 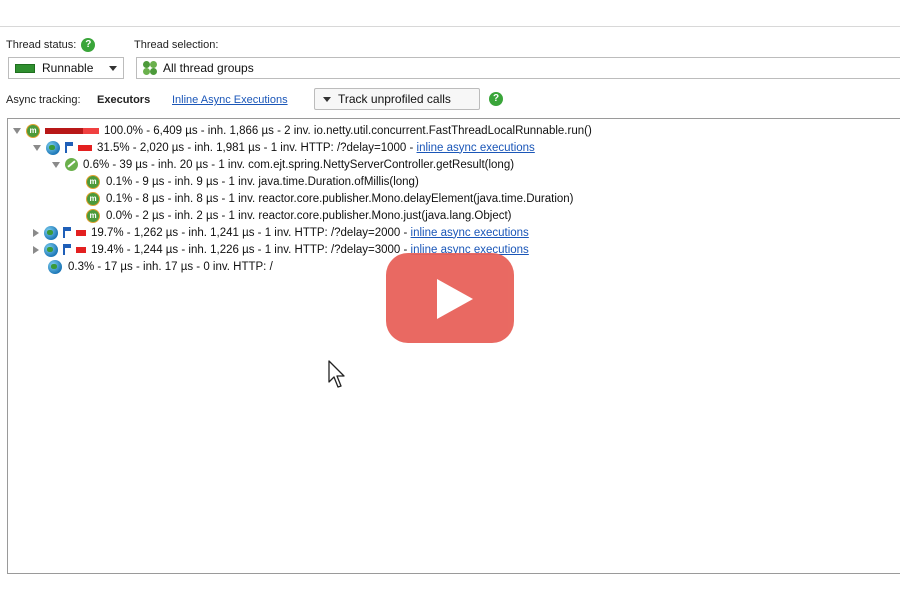 I want to click on play-button, so click(x=450, y=298).